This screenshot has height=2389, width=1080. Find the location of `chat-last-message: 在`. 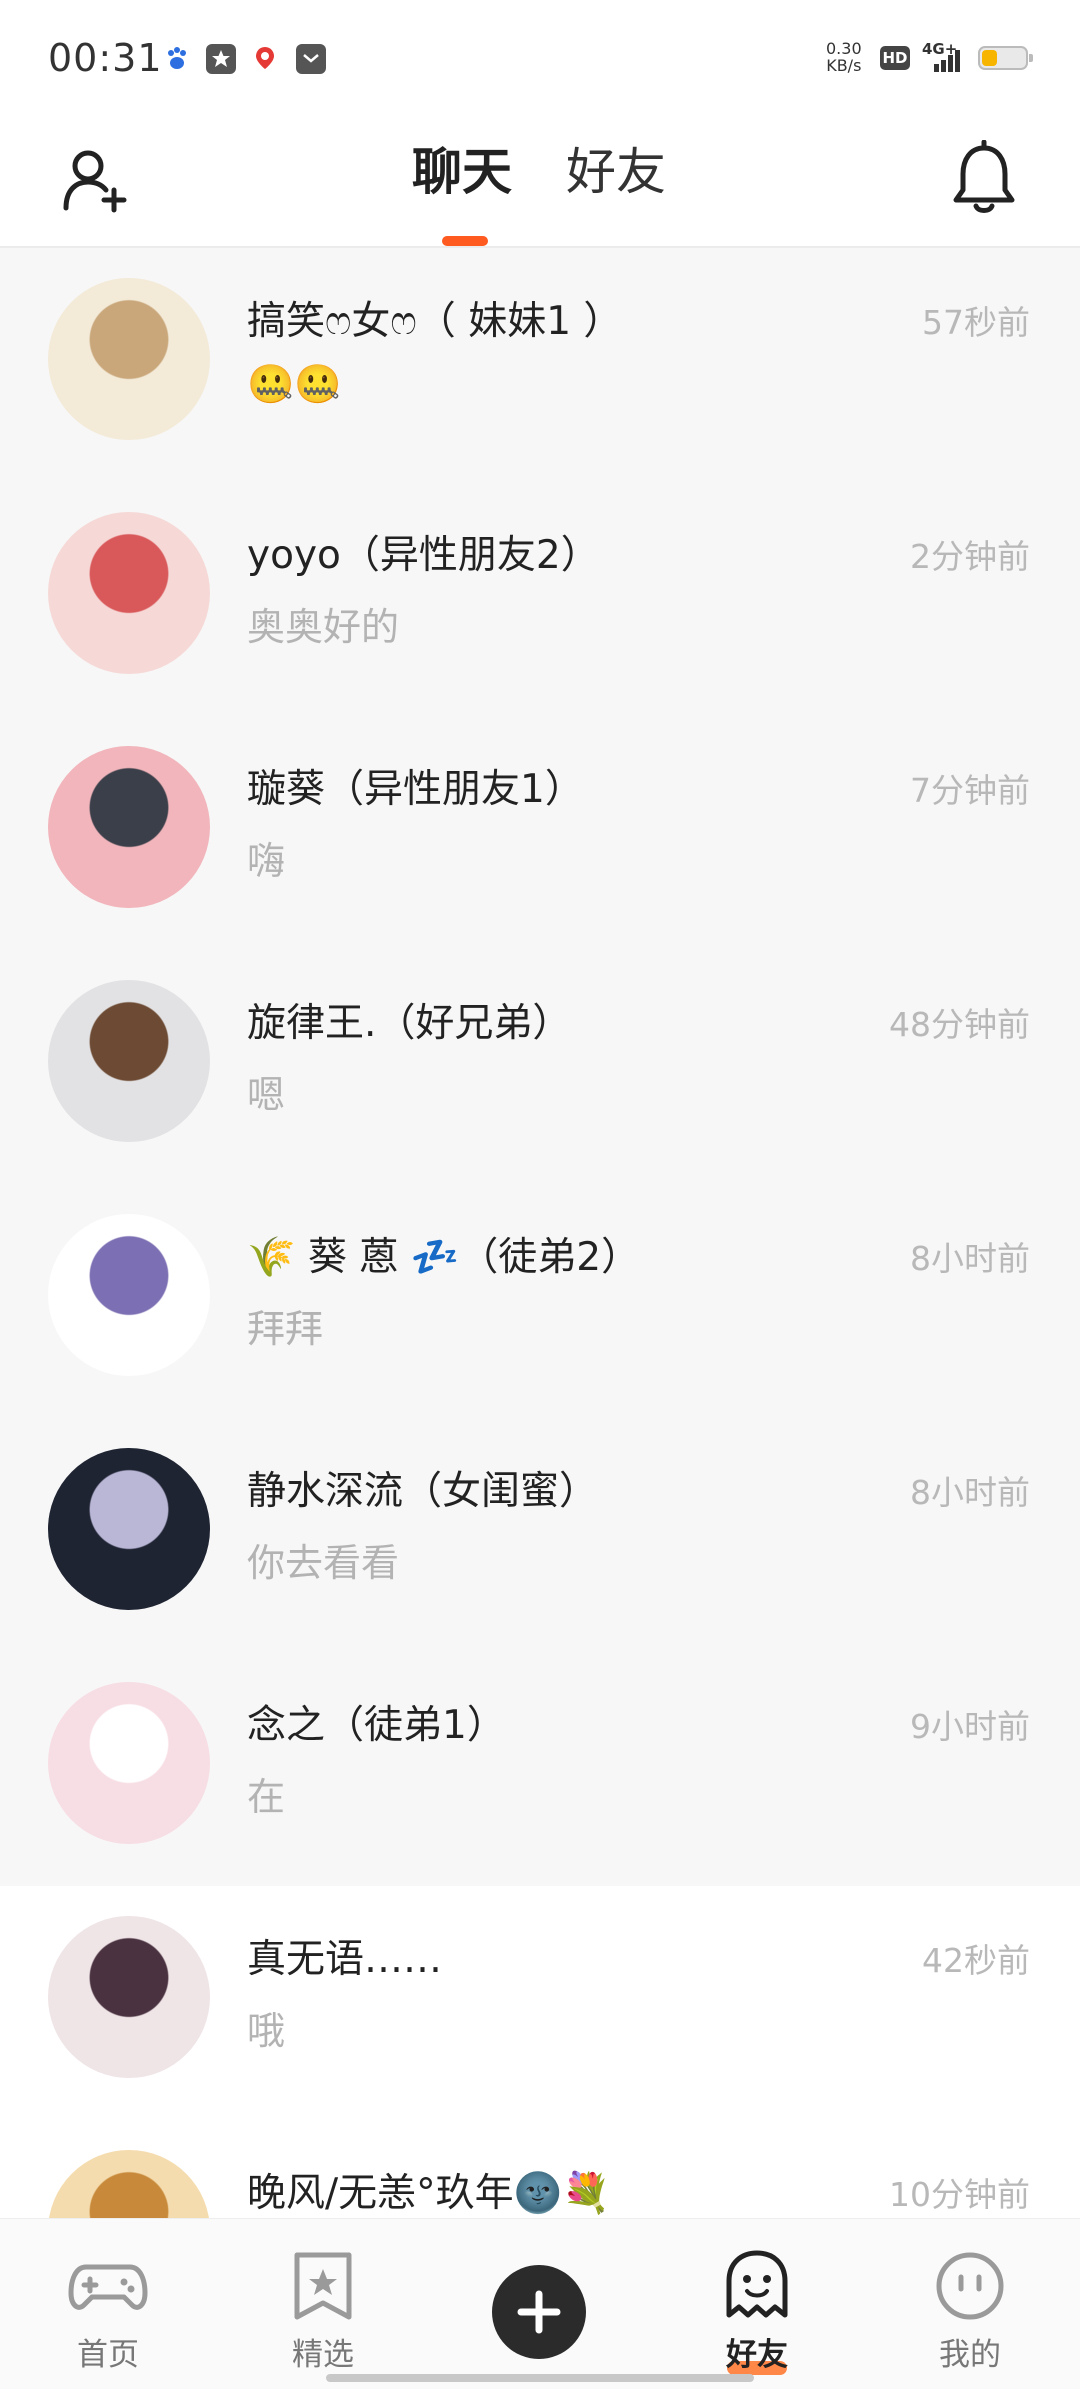

chat-last-message: 在 is located at coordinates (266, 1797).